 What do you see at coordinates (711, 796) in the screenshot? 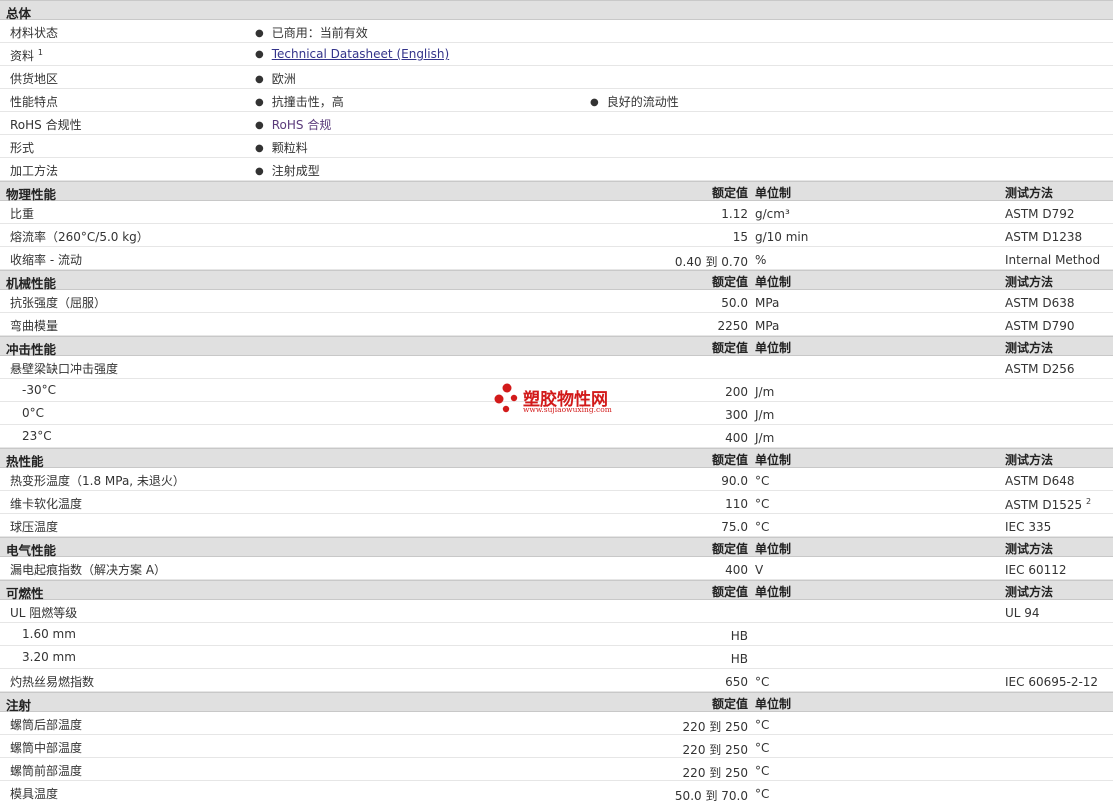
I see `row-value: 50.0 到 70.0` at bounding box center [711, 796].